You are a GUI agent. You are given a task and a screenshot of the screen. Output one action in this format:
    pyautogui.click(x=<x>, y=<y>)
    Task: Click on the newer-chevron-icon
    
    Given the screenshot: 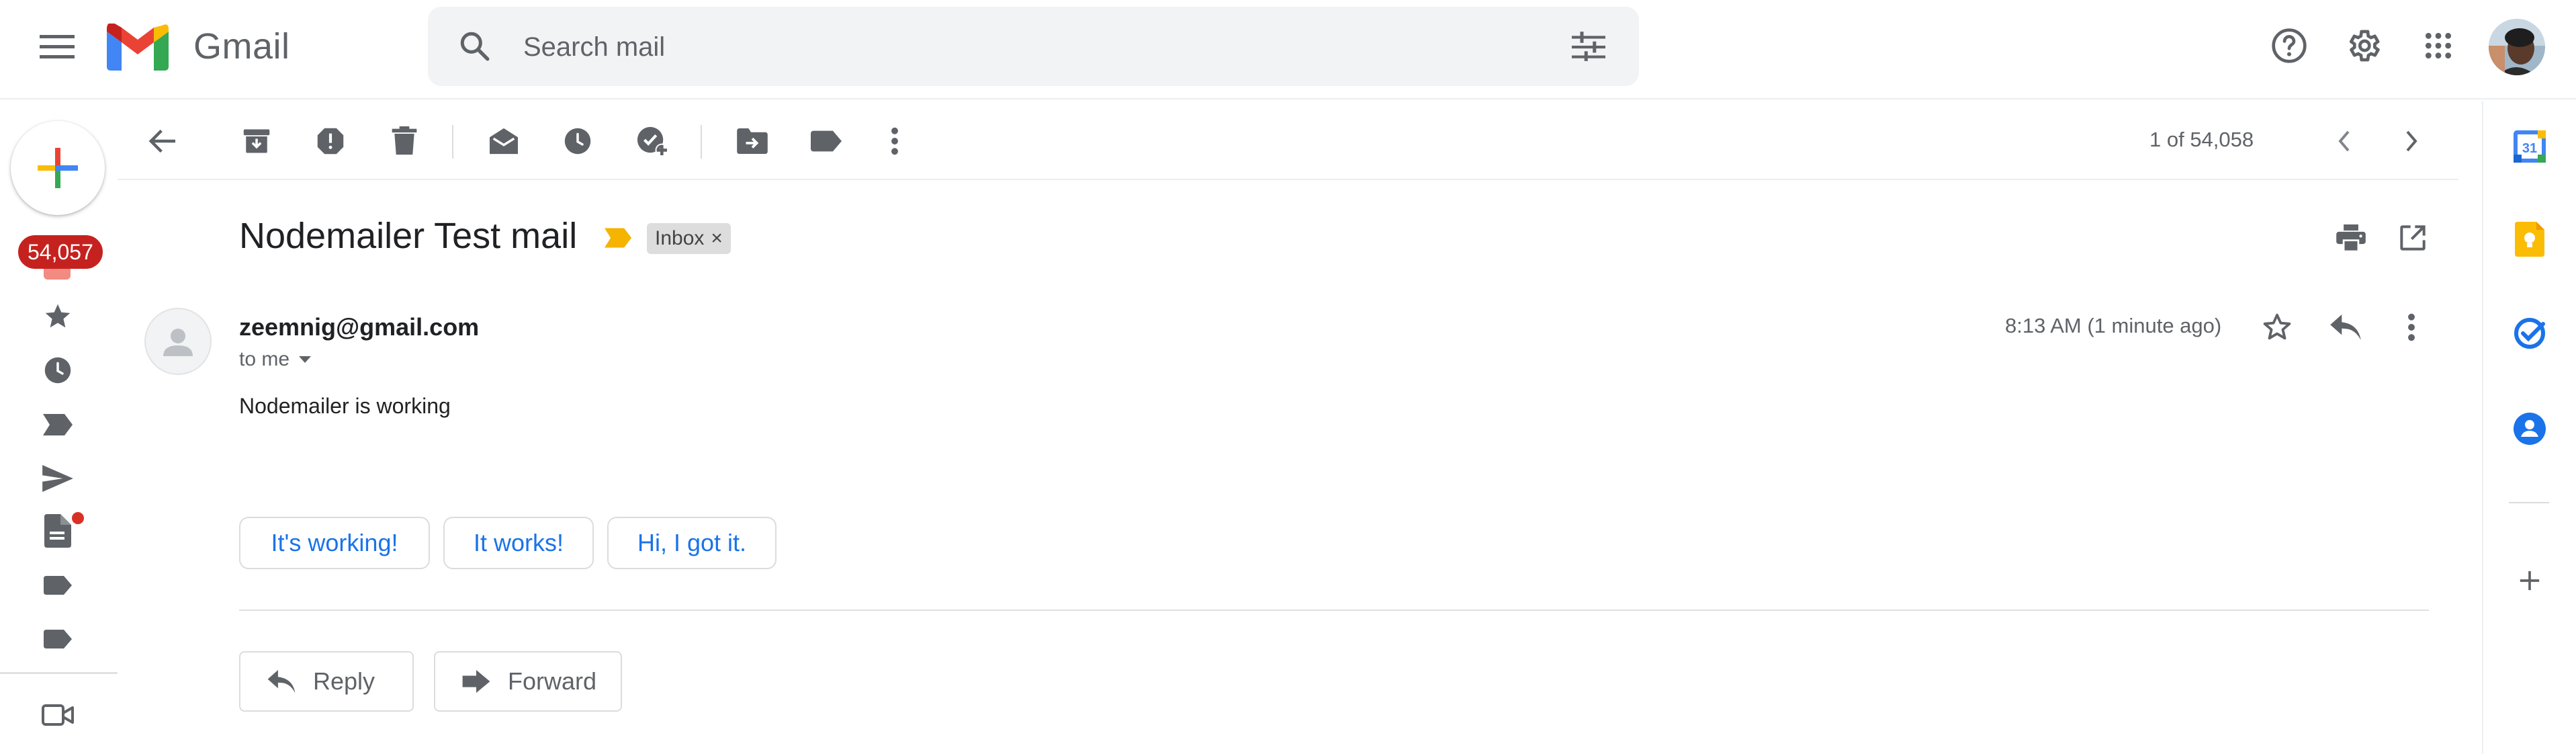 What is the action you would take?
    pyautogui.click(x=2344, y=141)
    